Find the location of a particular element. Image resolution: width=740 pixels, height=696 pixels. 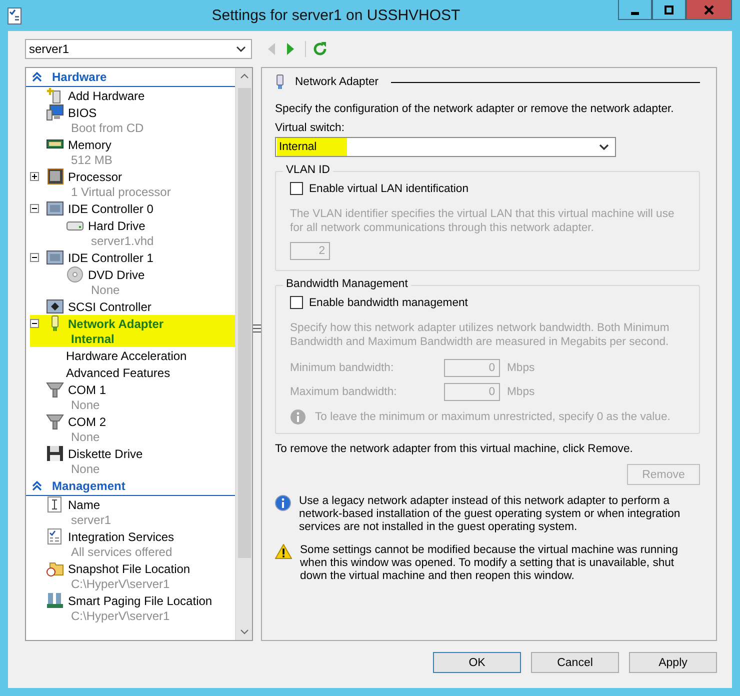

checkbox-label: Enable bandwidth management is located at coordinates (388, 302).